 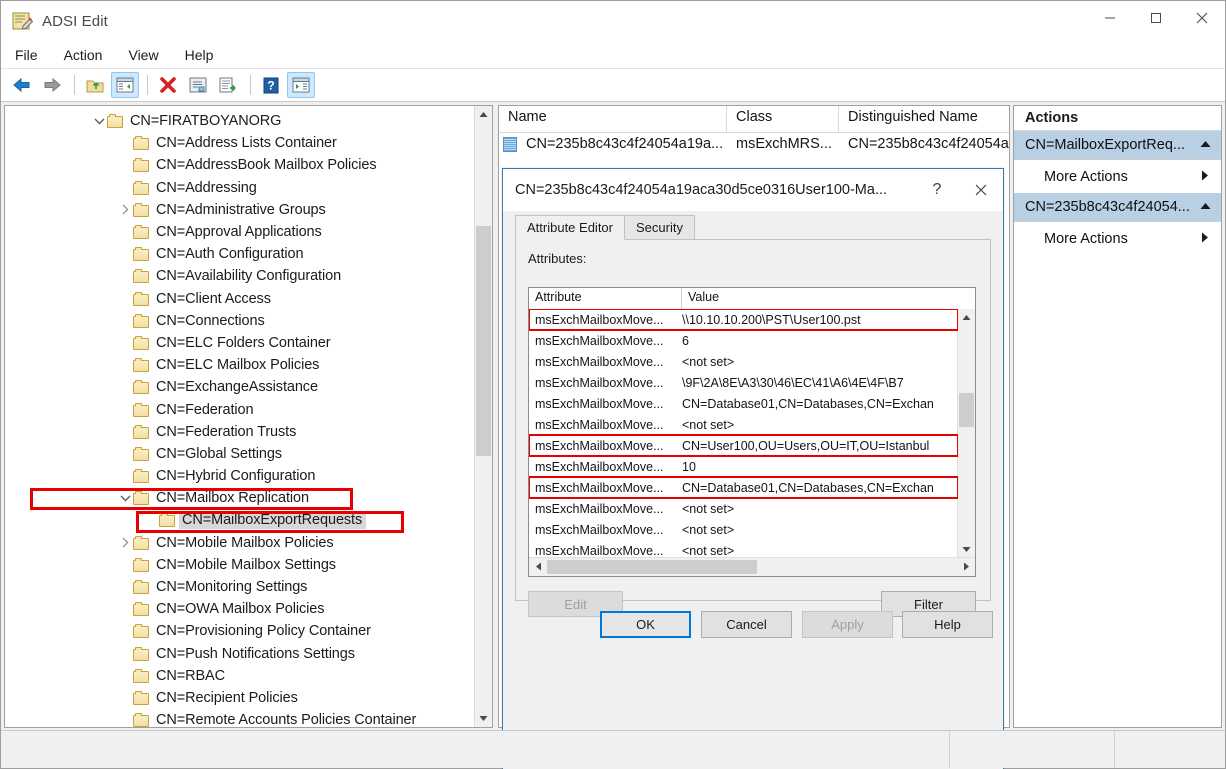 I want to click on column-value: Value, so click(x=828, y=298).